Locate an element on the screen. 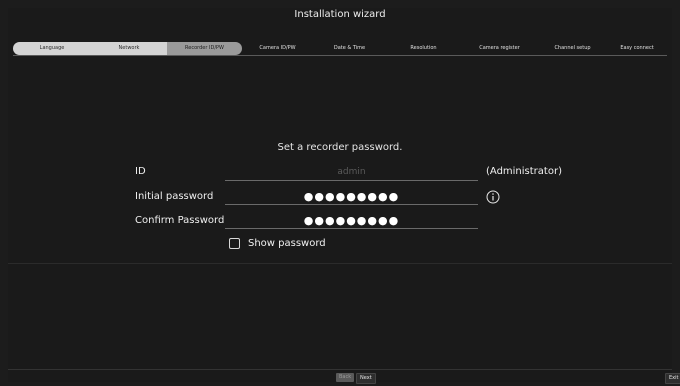  section-divider is located at coordinates (340, 263).